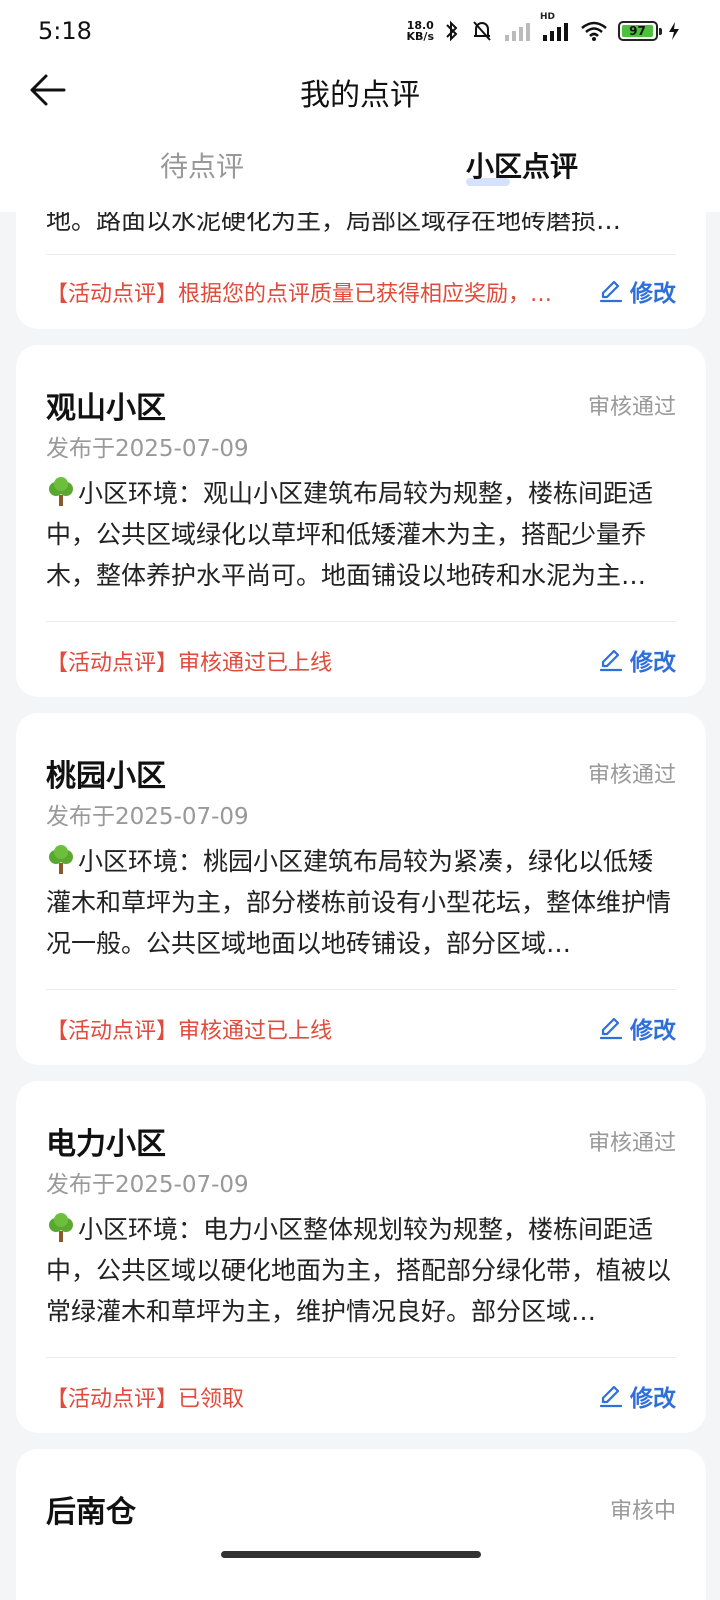  Describe the element at coordinates (106, 408) in the screenshot. I see `community-name: 观山小区` at that location.